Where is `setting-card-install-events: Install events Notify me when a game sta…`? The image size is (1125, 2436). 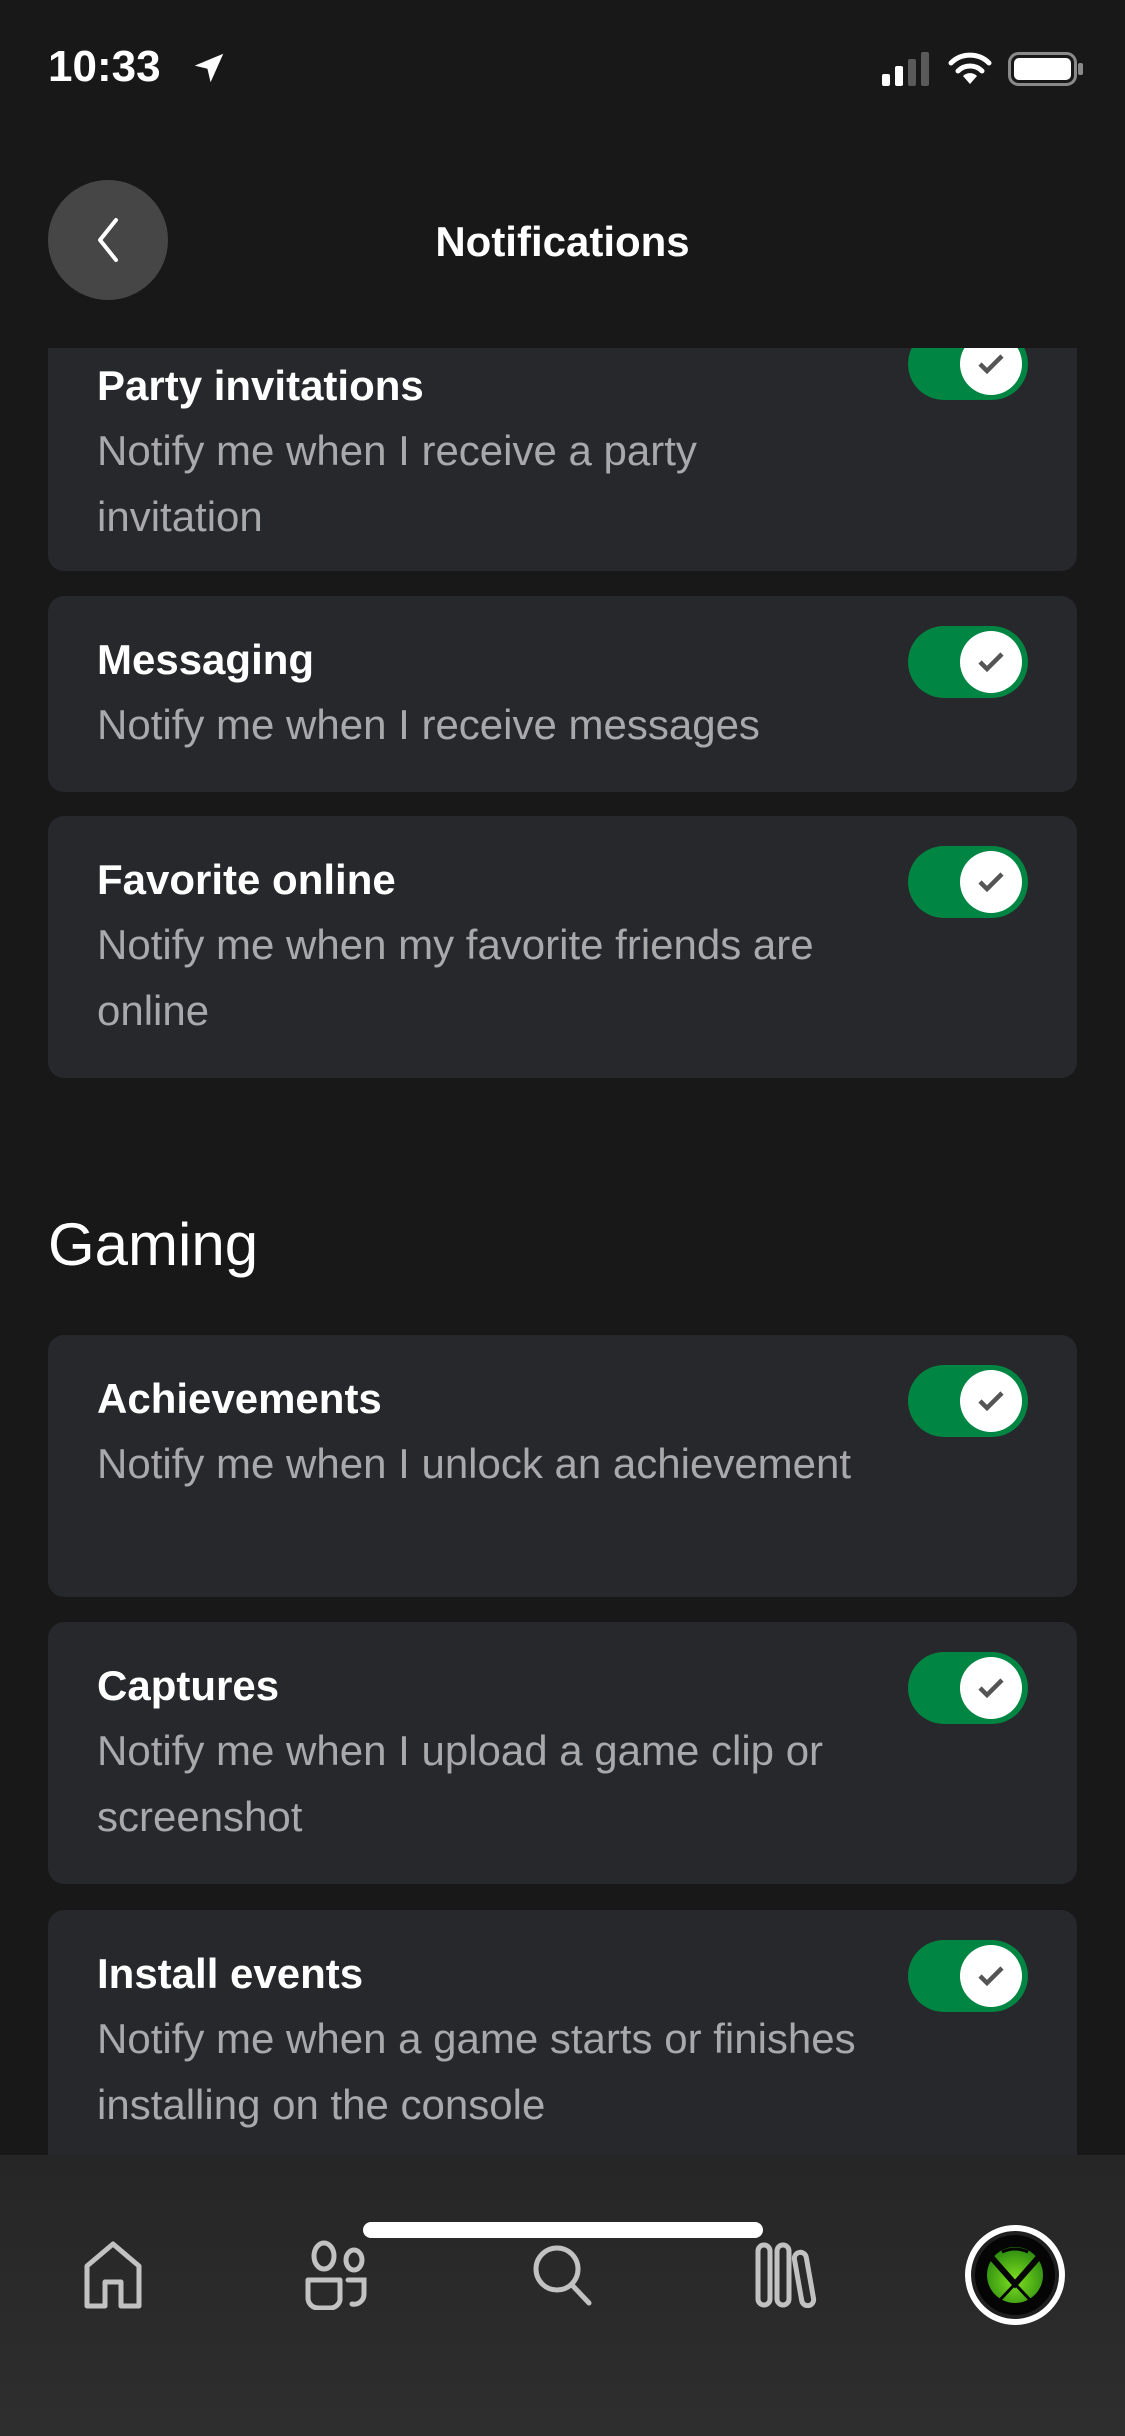
setting-card-install-events: Install events Notify me when a game sta… is located at coordinates (562, 2032).